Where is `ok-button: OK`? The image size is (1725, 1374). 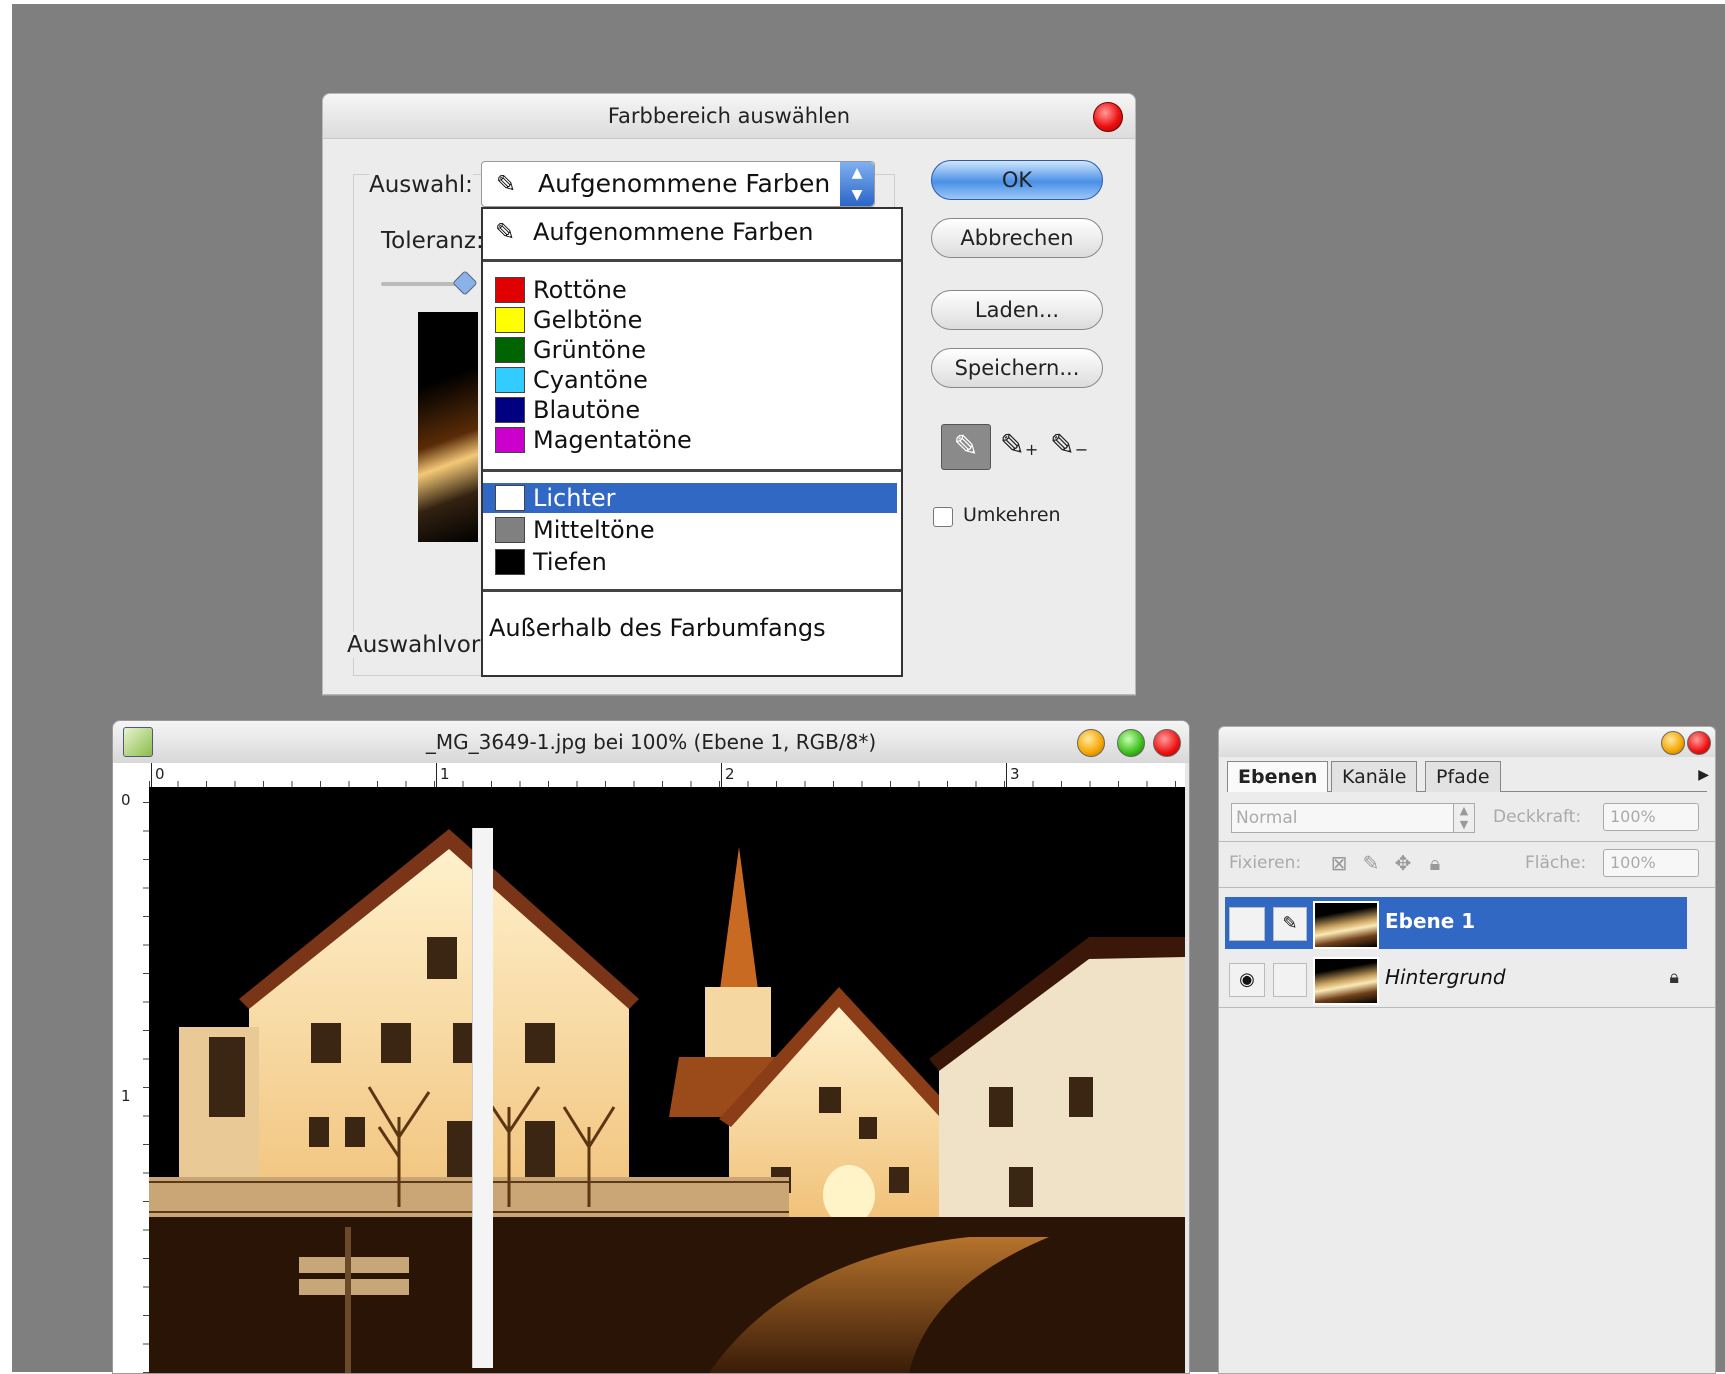
ok-button: OK is located at coordinates (1017, 180).